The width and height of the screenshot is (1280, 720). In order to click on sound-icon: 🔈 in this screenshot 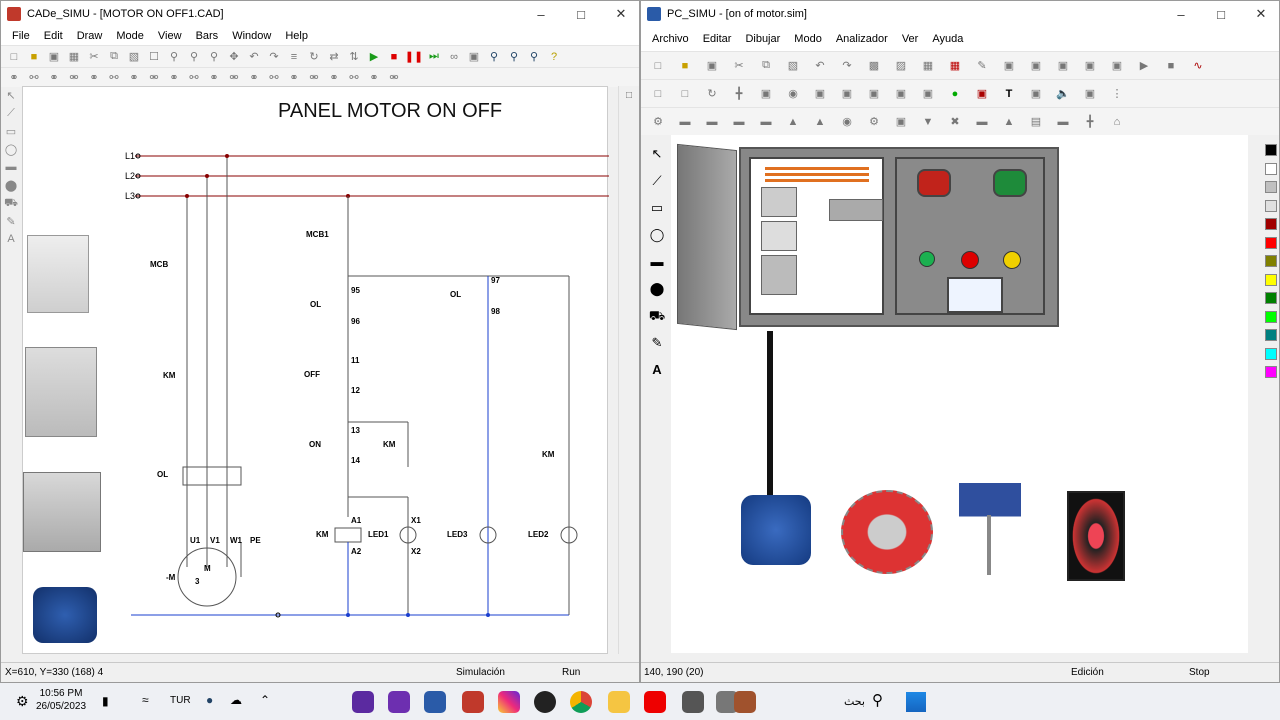, I will do `click(1063, 94)`.